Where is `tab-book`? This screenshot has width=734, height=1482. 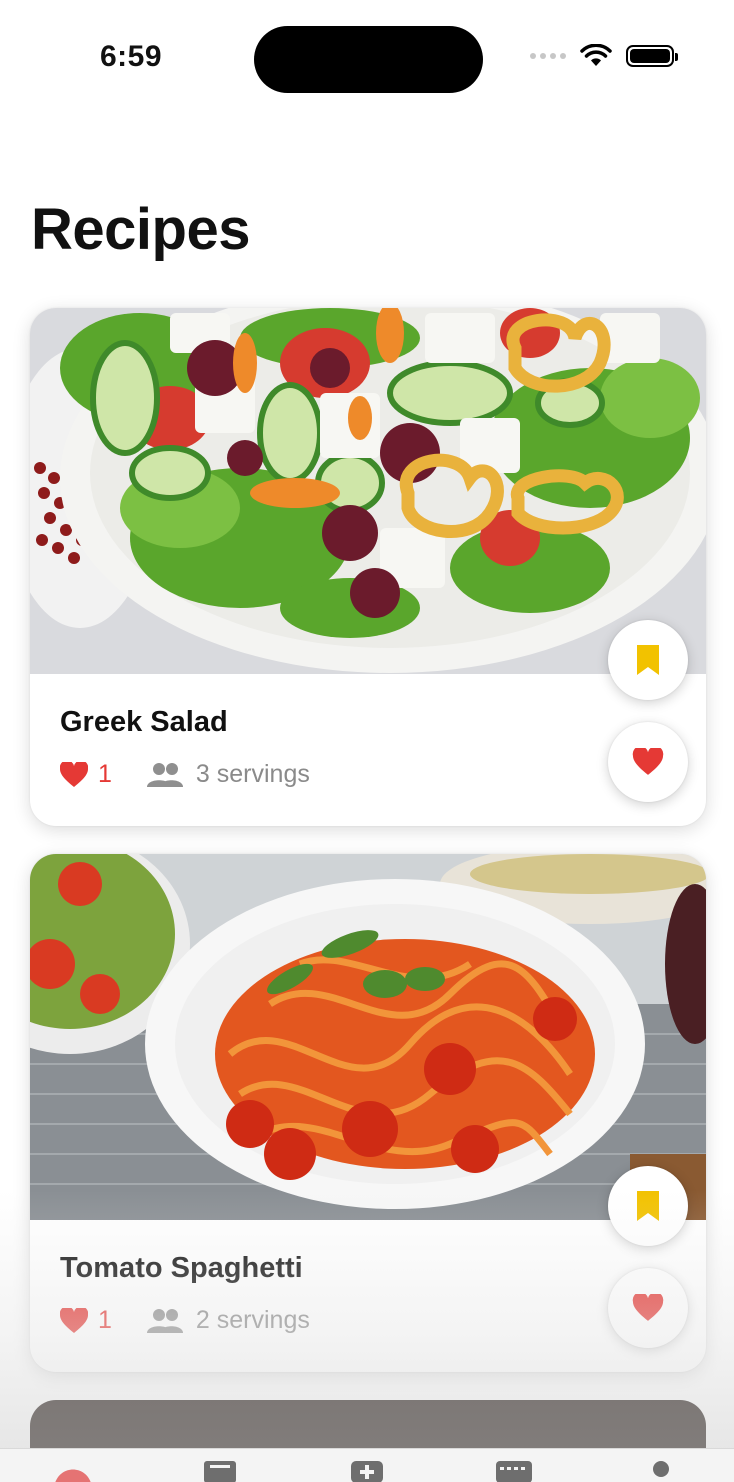
tab-book is located at coordinates (220, 1465).